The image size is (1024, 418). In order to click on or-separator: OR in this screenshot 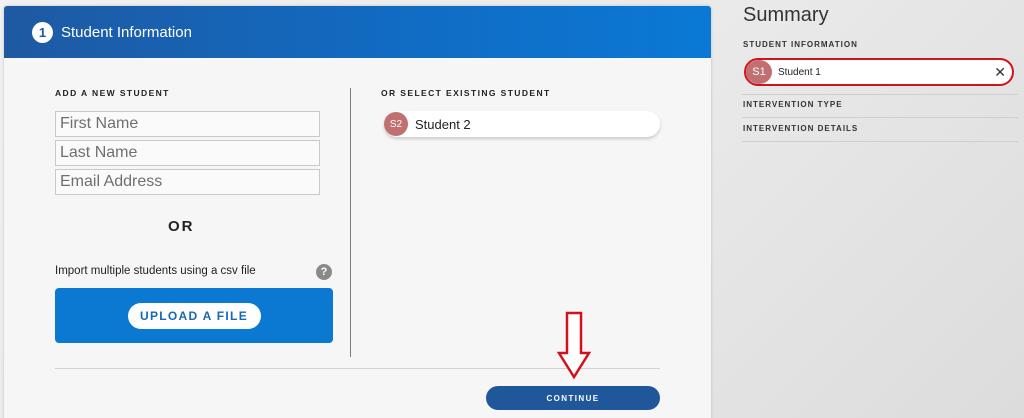, I will do `click(181, 226)`.